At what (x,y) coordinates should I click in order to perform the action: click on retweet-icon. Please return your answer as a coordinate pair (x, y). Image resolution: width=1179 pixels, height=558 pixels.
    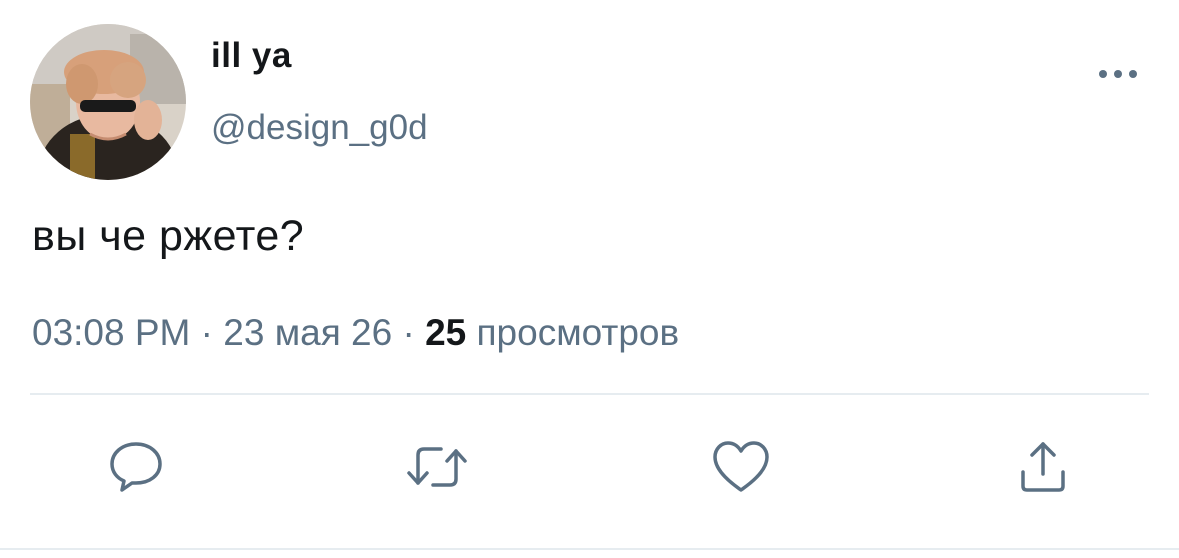
    Looking at the image, I should click on (437, 467).